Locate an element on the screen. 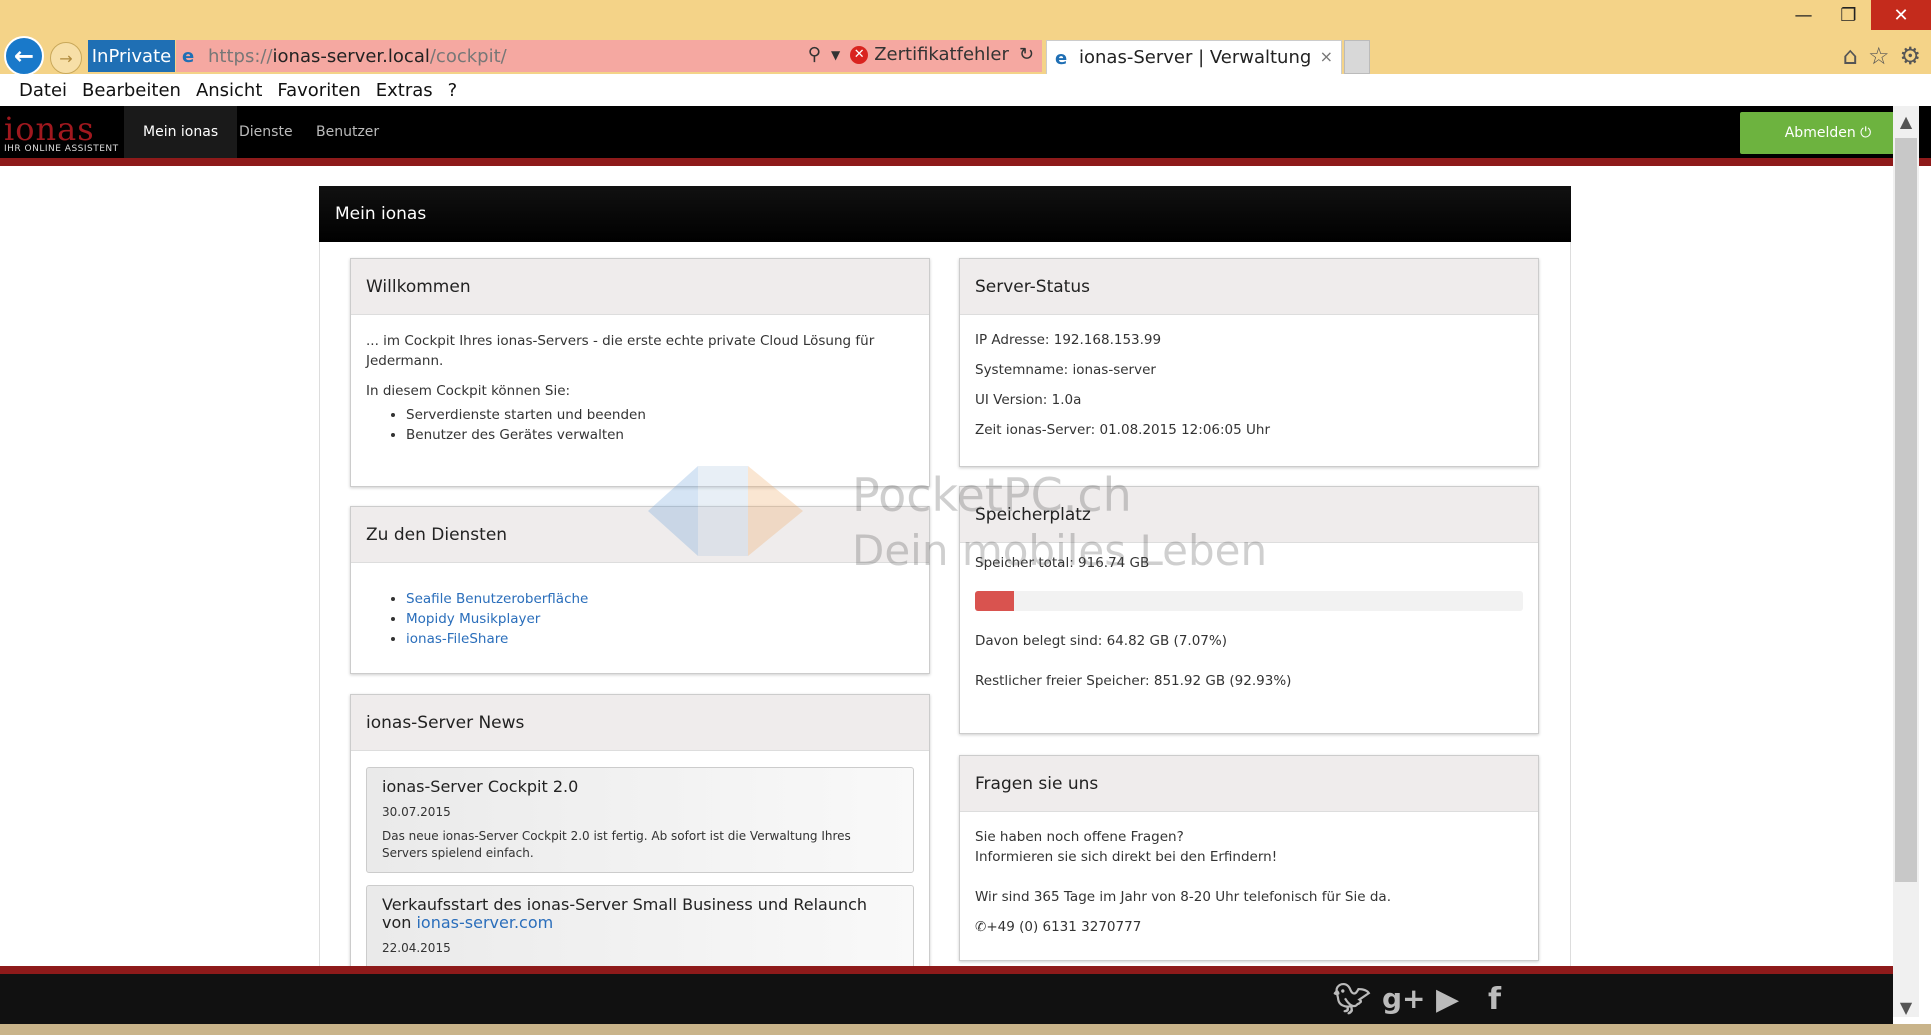 This screenshot has height=1035, width=1931. storage-used: Davon belegt sind: 64.82 GB (7.07%) is located at coordinates (1101, 641).